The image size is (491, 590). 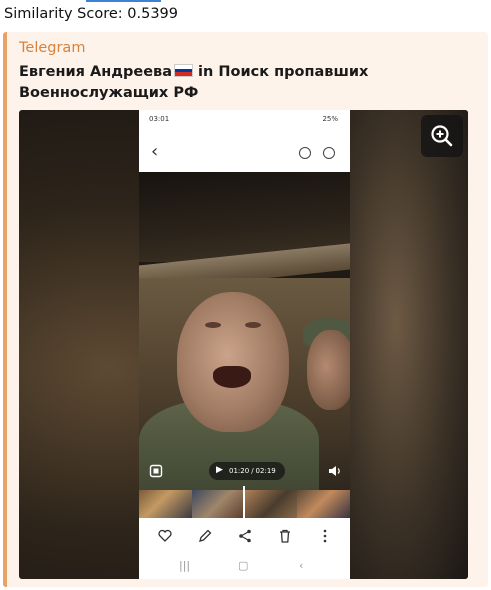 I want to click on post-title-author: Евгения Андреева, so click(x=95, y=72).